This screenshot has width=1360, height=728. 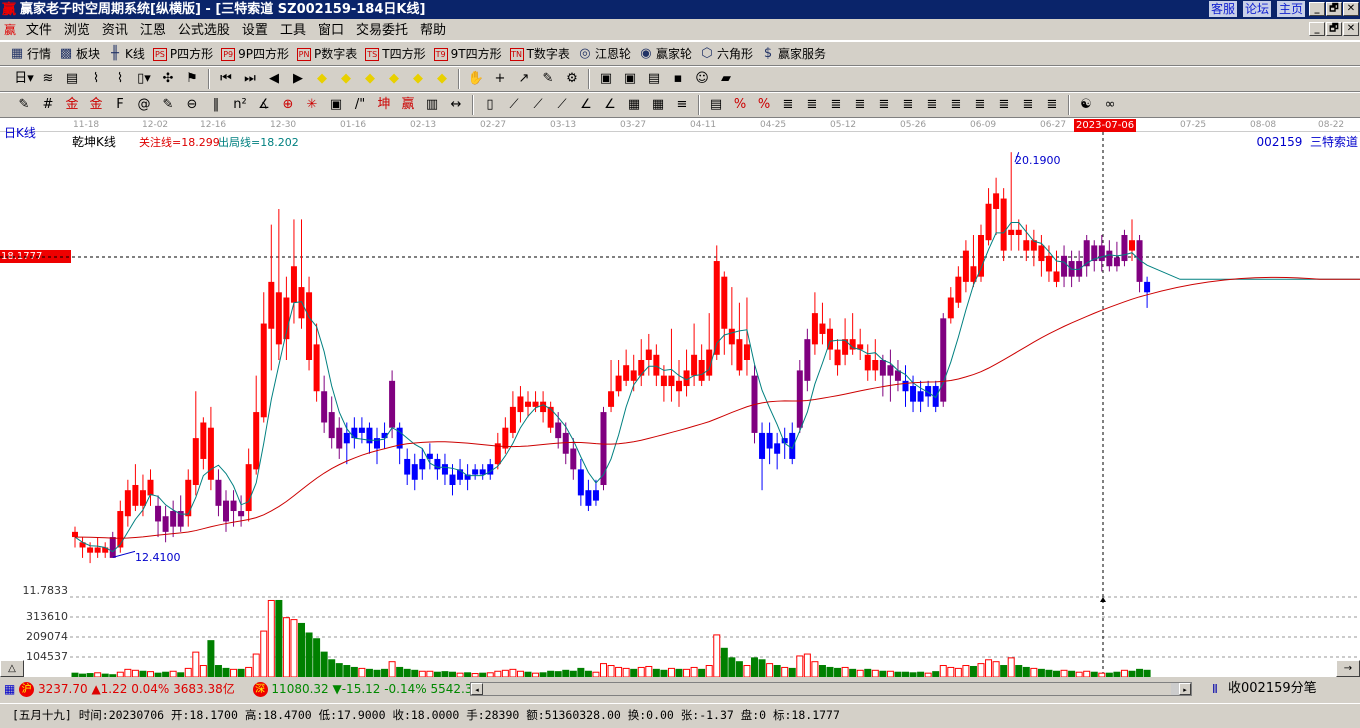 What do you see at coordinates (1351, 29) in the screenshot?
I see `child-close-button: ✕` at bounding box center [1351, 29].